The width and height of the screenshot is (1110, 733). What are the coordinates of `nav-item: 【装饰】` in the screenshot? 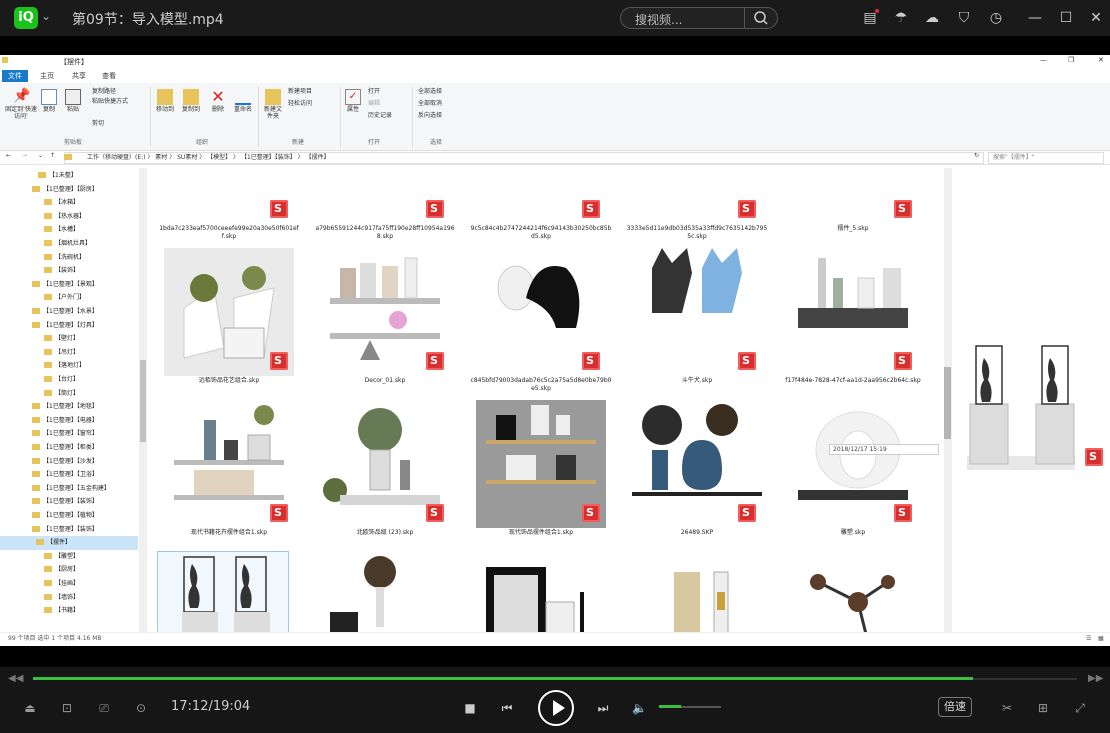 It's located at (69, 271).